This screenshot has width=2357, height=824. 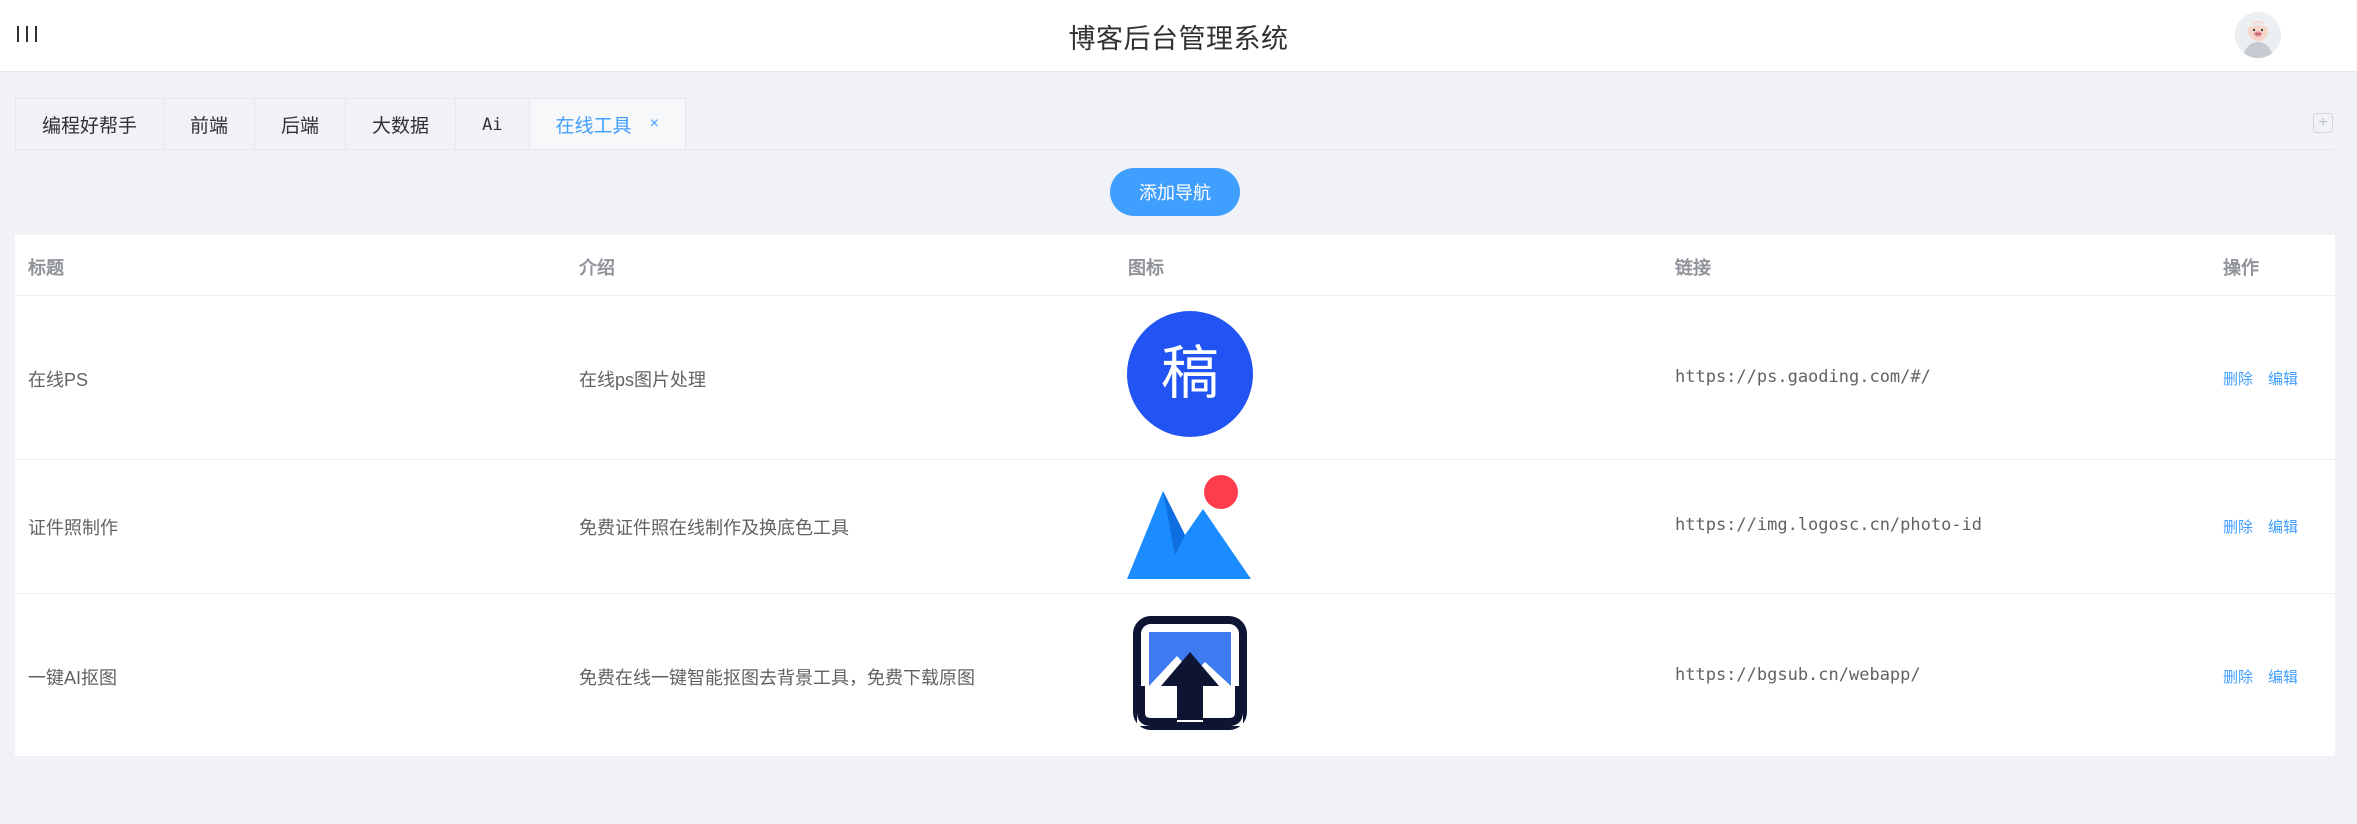 I want to click on column-header-link: 链接, so click(x=1693, y=268).